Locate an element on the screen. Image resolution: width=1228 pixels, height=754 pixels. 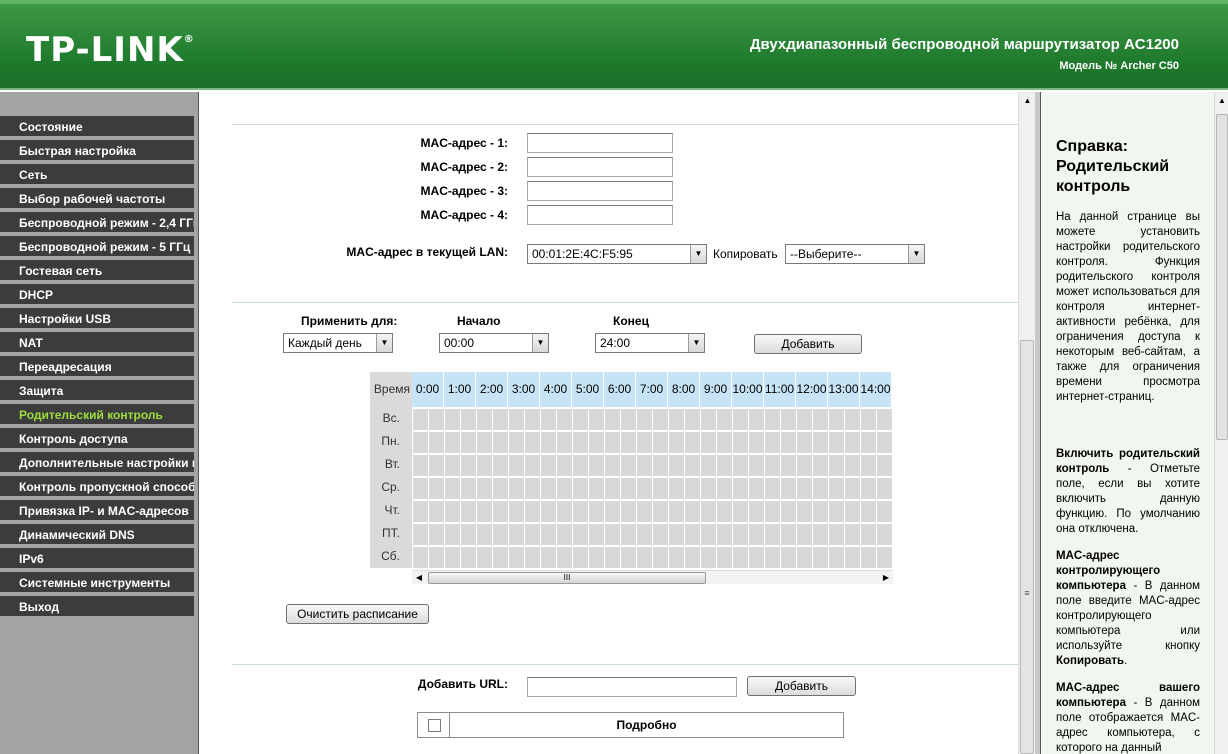
mac3-input is located at coordinates (600, 191).